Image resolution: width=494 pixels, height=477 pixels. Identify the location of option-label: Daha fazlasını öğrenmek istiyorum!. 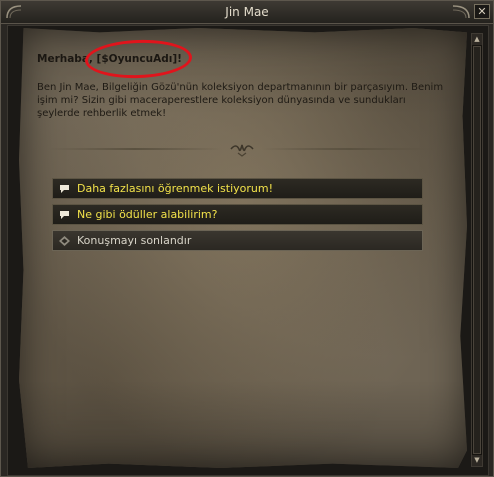
(175, 188).